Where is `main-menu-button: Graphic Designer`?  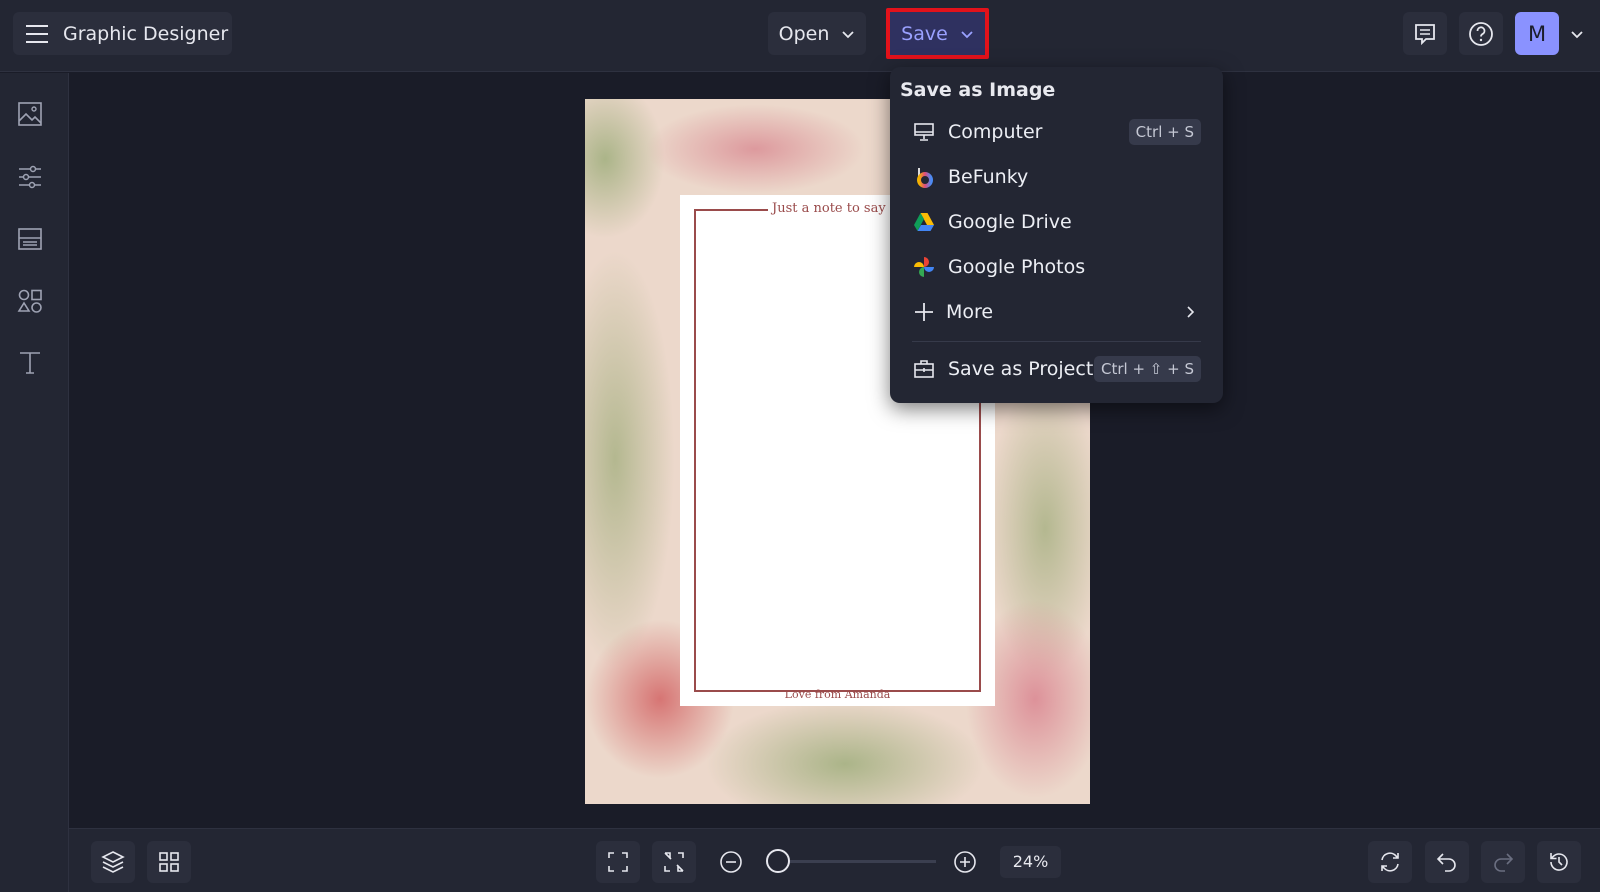
main-menu-button: Graphic Designer is located at coordinates (122, 33).